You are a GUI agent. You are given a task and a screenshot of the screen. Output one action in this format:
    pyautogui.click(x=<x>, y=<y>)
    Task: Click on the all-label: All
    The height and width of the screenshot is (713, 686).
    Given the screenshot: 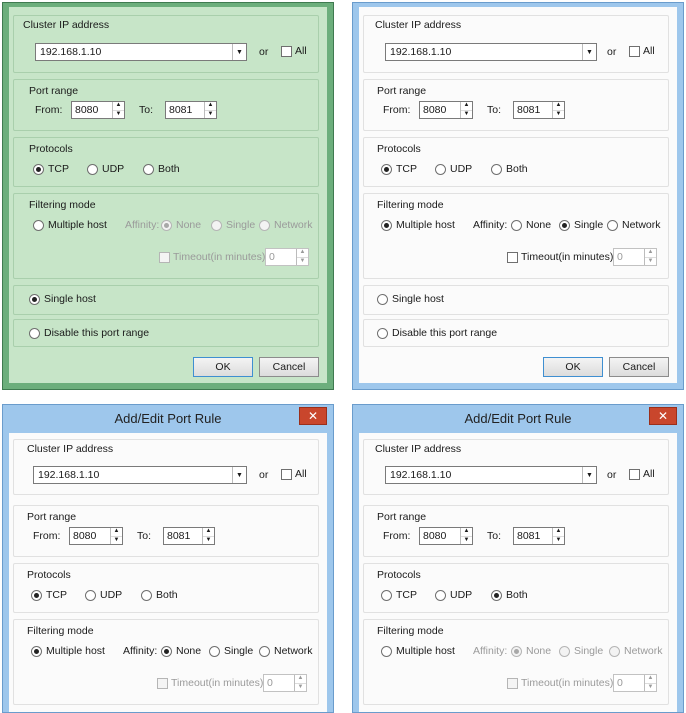 What is the action you would take?
    pyautogui.click(x=301, y=474)
    